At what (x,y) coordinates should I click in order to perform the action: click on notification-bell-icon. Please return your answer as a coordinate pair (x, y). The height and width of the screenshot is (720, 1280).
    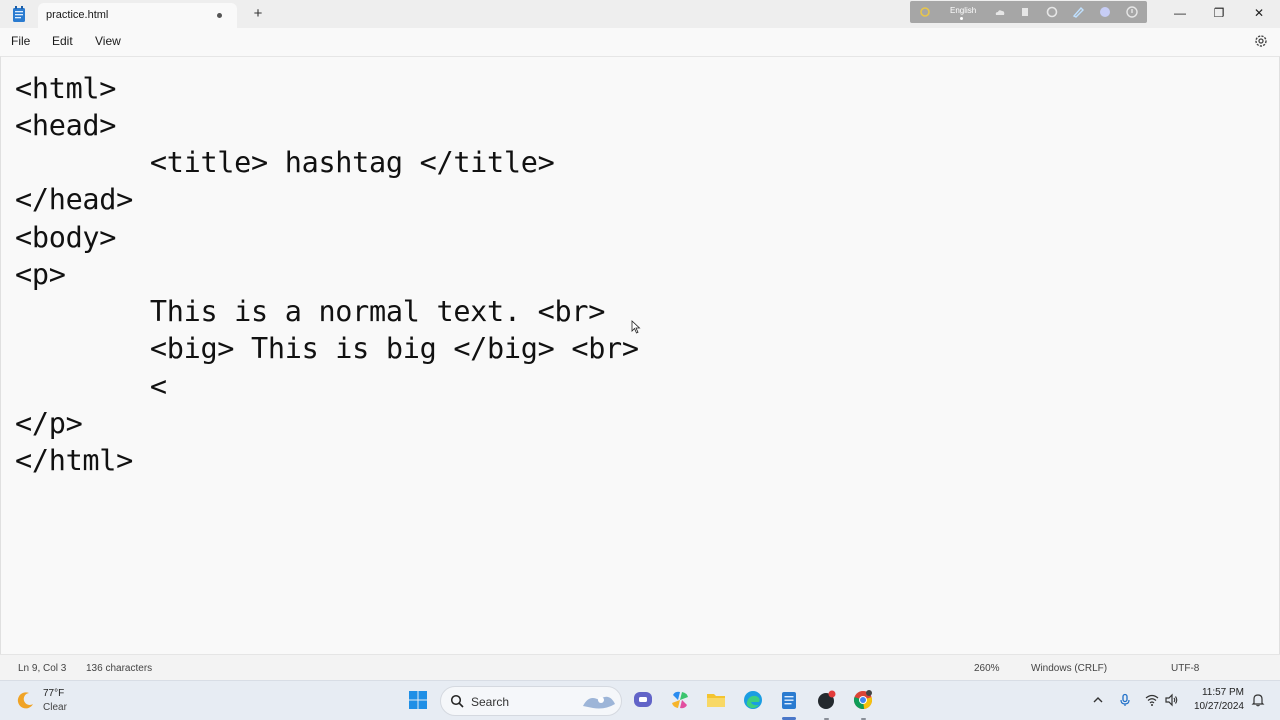
    Looking at the image, I should click on (1258, 700).